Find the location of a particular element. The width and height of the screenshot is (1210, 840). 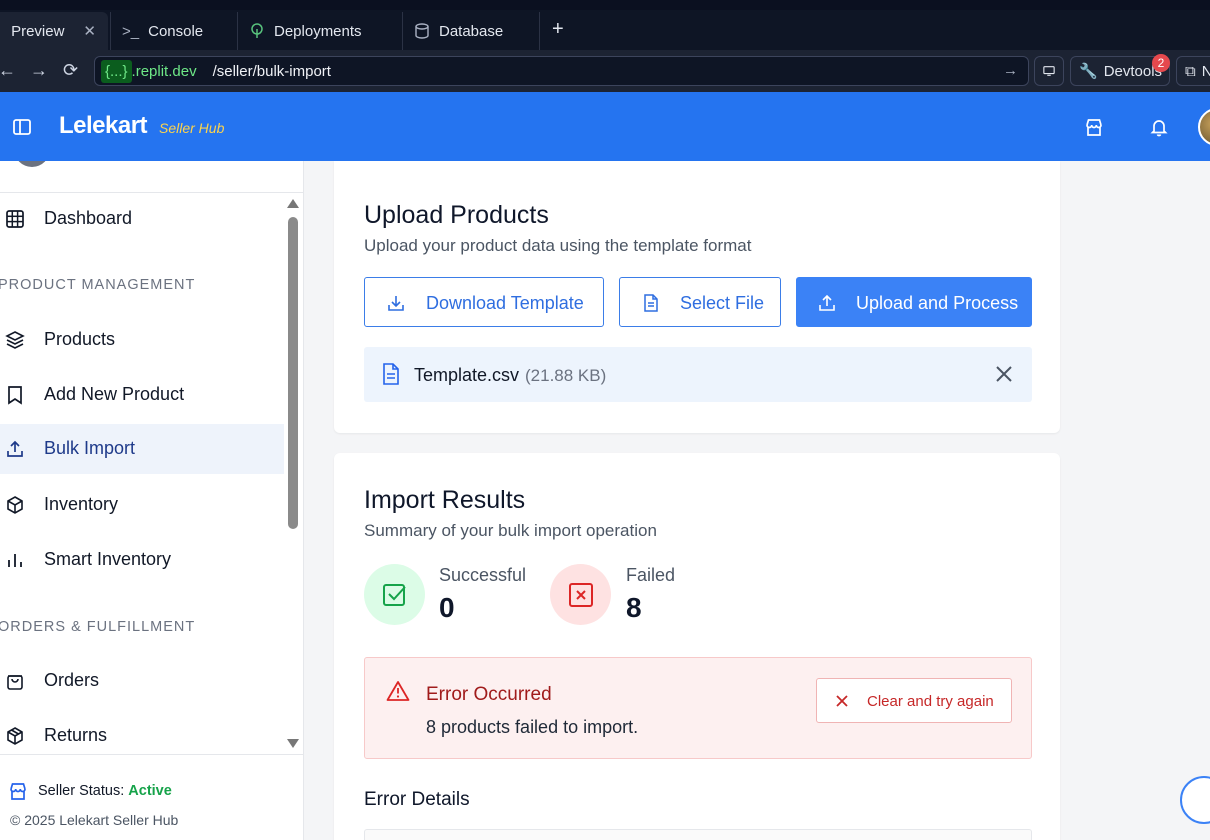

x-square-icon is located at coordinates (581, 595).